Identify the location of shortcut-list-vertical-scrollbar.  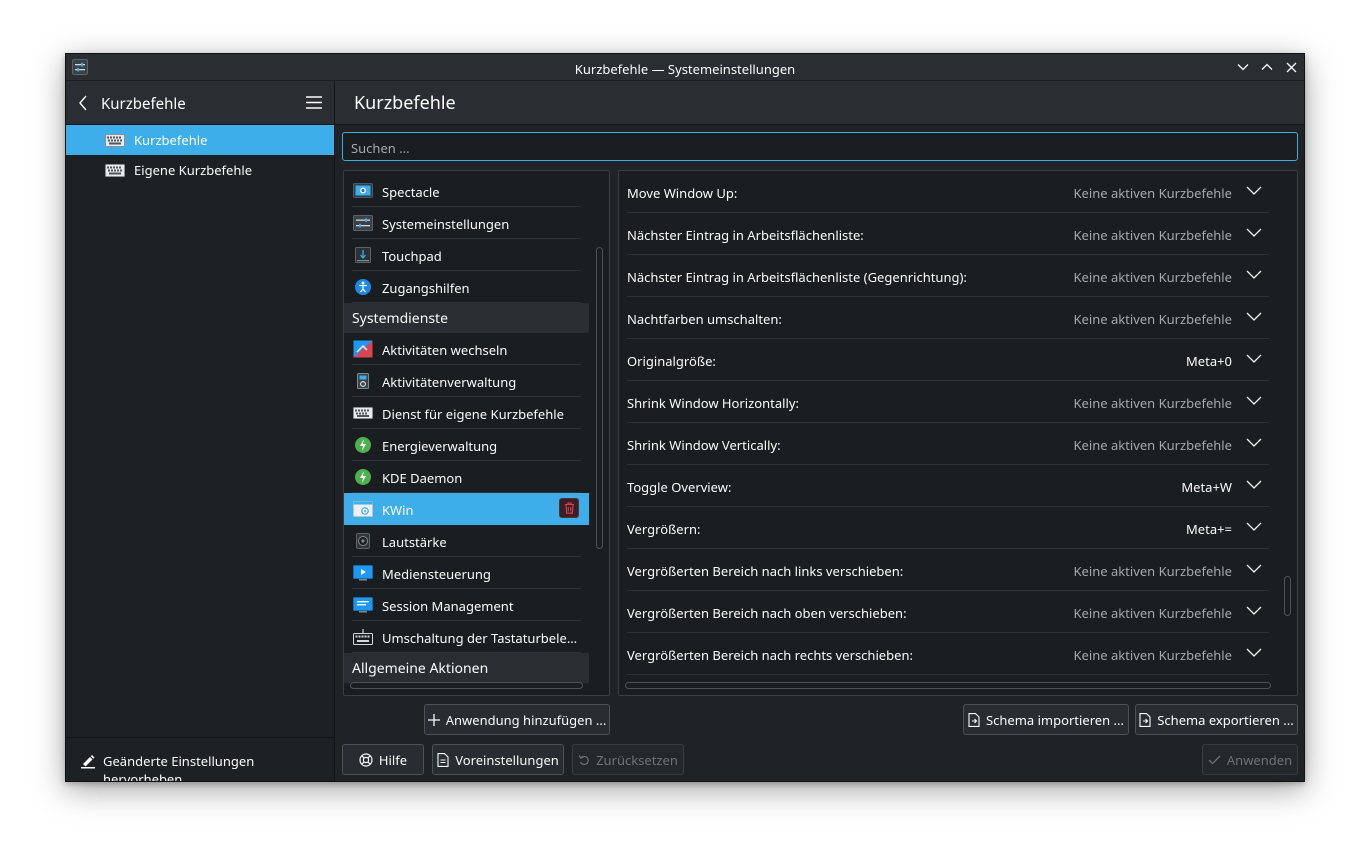
(1287, 596).